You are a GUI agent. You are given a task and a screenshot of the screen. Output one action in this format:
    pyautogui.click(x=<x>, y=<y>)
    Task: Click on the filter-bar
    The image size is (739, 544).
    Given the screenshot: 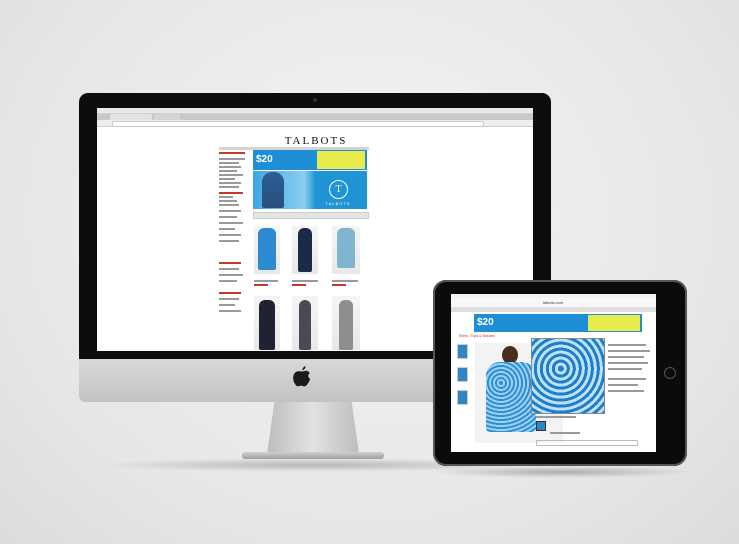 What is the action you would take?
    pyautogui.click(x=311, y=215)
    